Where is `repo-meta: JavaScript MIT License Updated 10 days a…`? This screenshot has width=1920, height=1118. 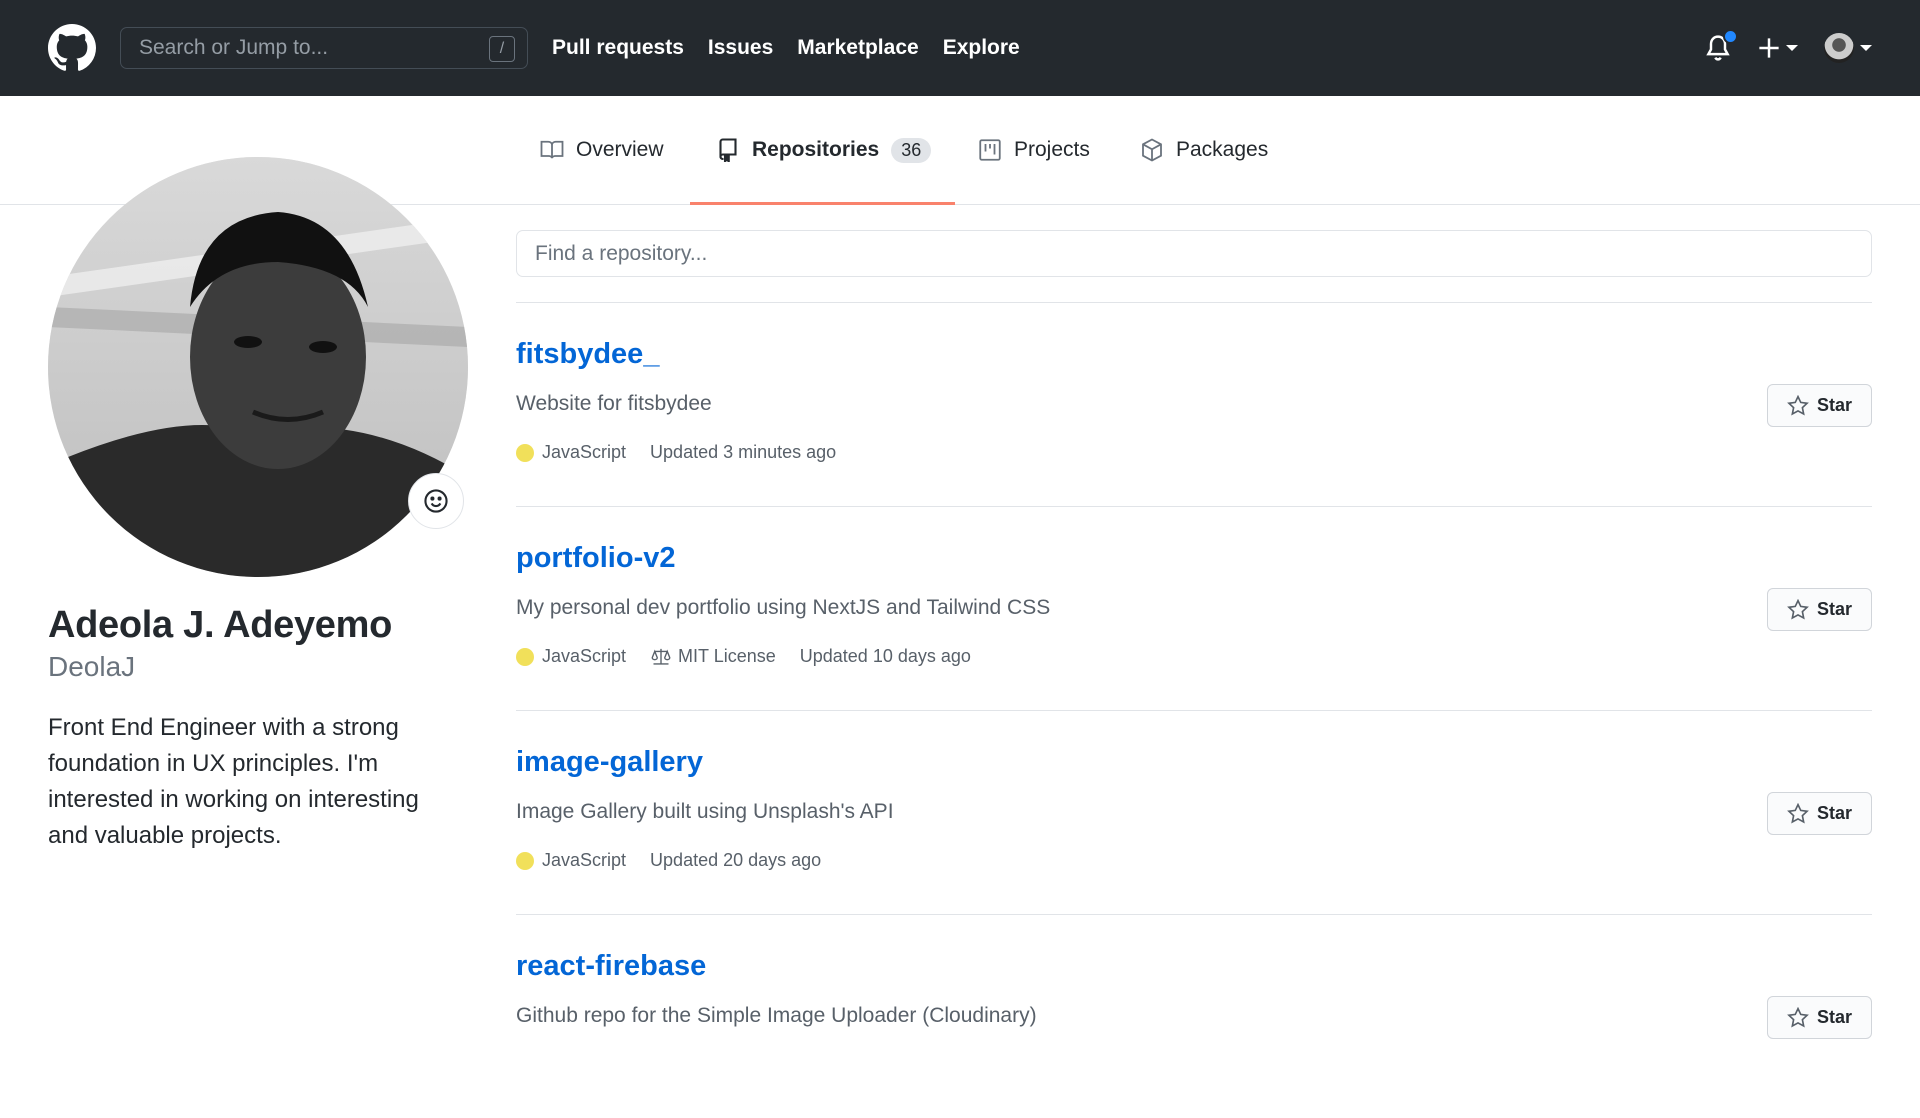
repo-meta: JavaScript MIT License Updated 10 days a… is located at coordinates (755, 656).